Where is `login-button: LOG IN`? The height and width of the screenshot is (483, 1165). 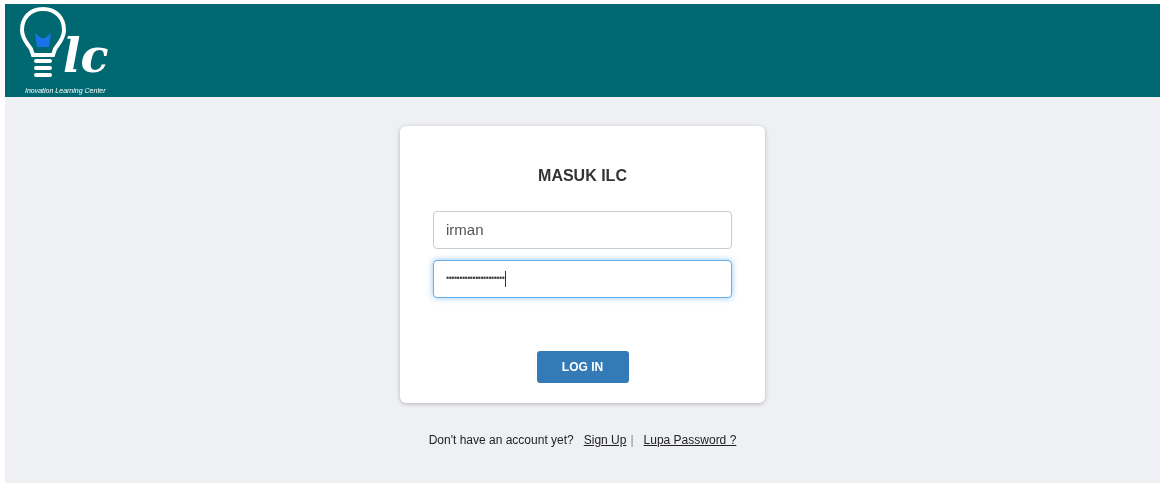
login-button: LOG IN is located at coordinates (582, 367).